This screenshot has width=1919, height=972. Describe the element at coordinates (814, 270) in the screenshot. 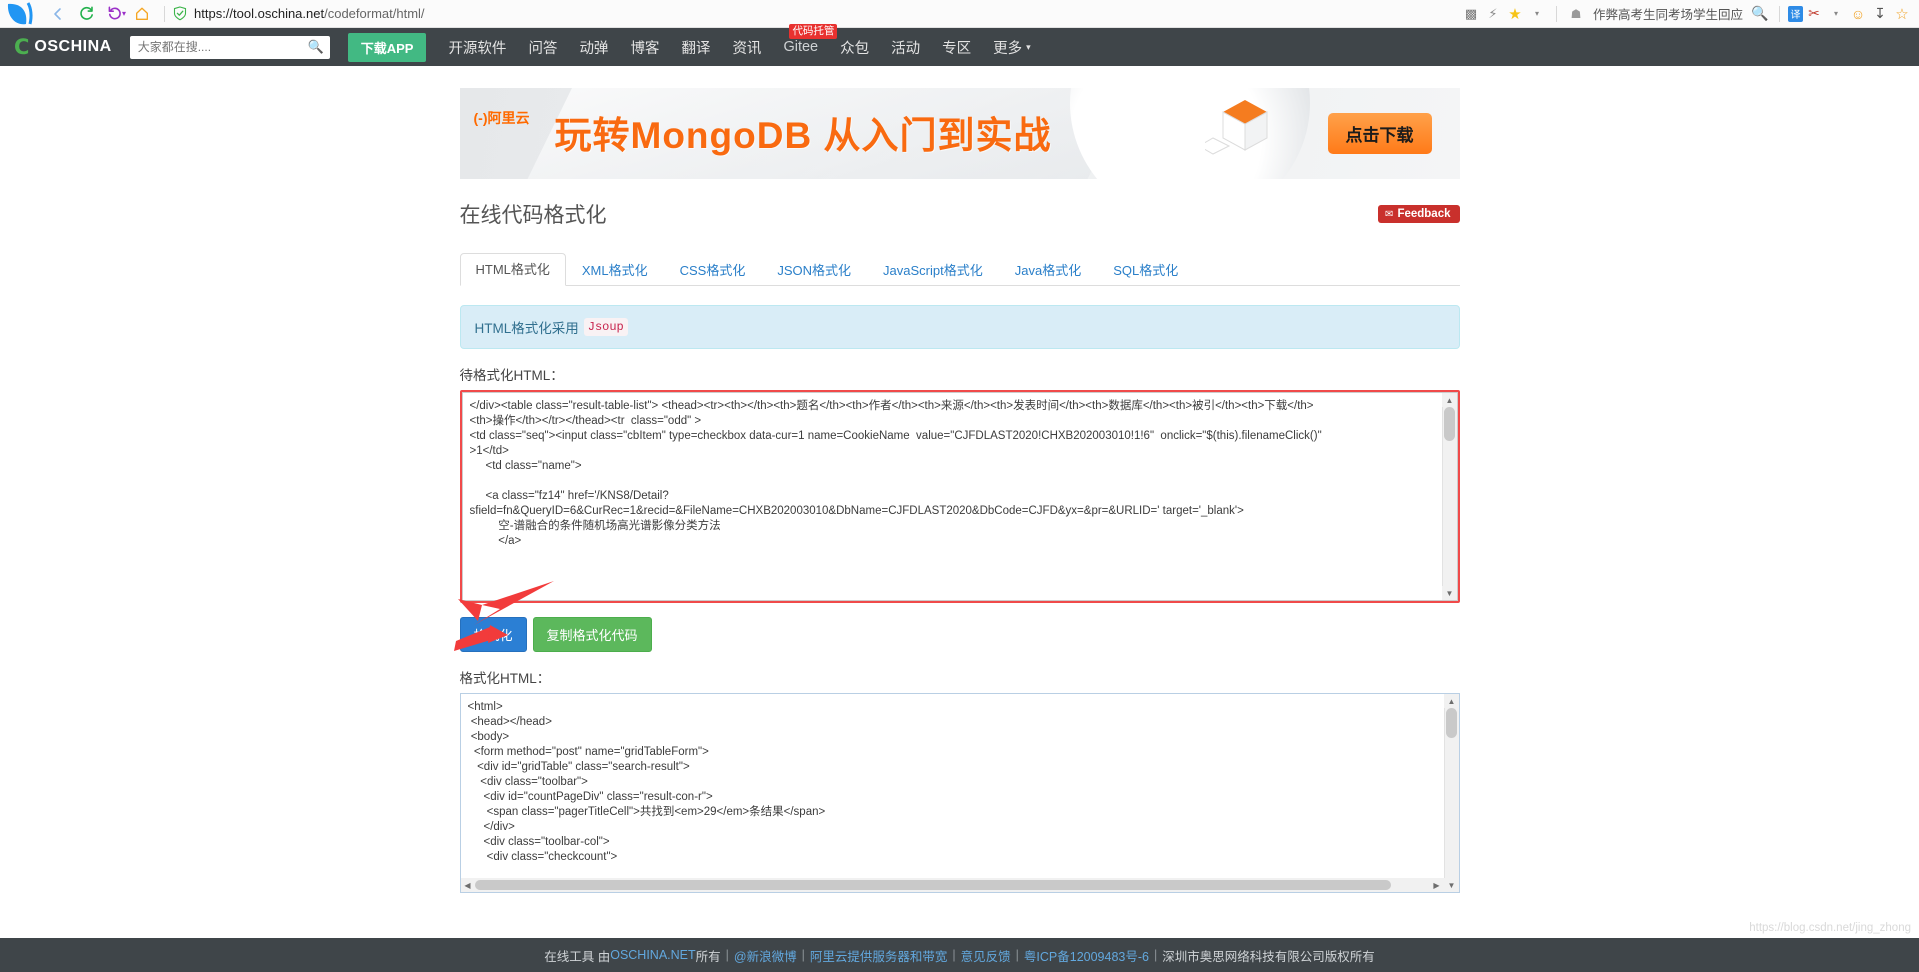

I see `tab-json: JSON格式化` at that location.